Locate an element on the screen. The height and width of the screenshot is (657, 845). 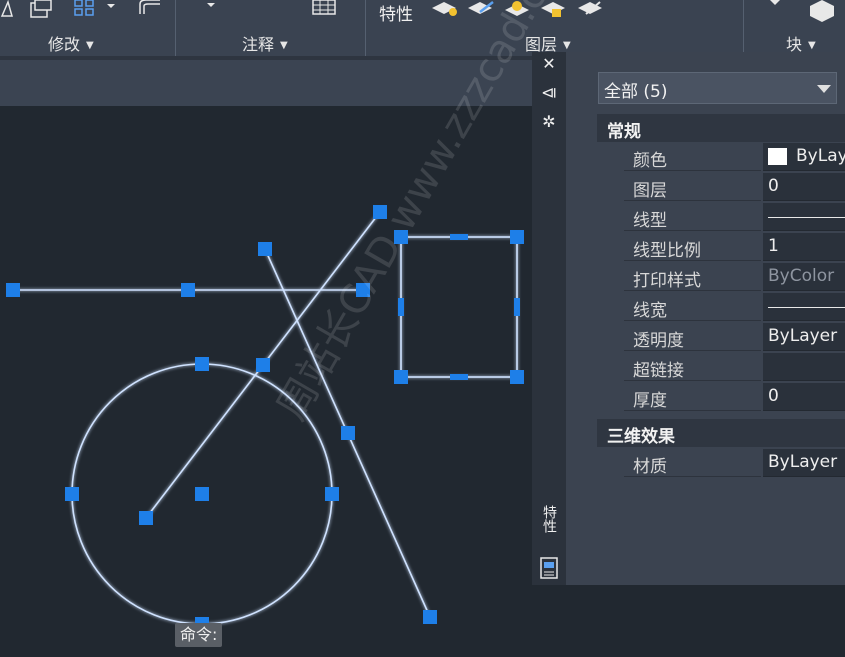
command-line-prompt: 命令: is located at coordinates (199, 635).